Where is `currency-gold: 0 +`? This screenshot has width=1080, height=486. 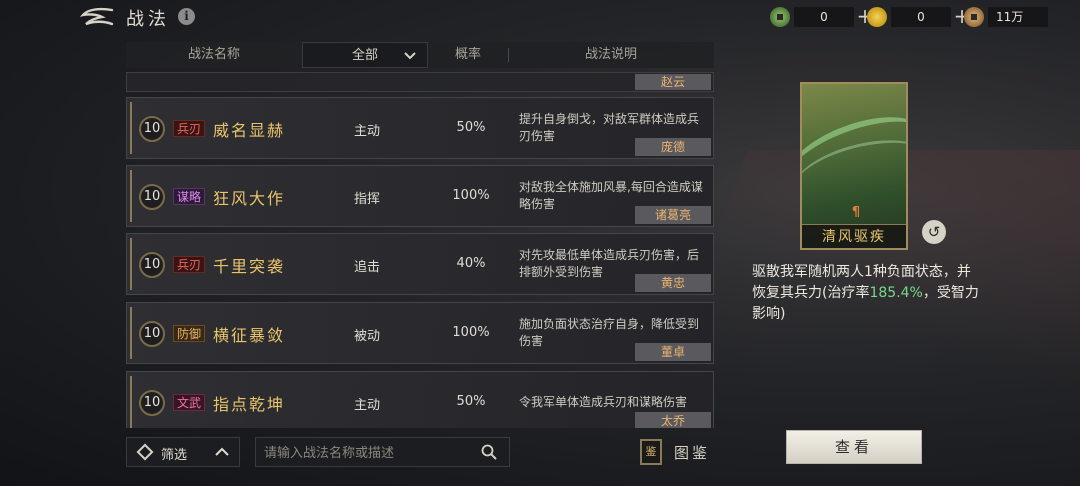 currency-gold: 0 + is located at coordinates (920, 17).